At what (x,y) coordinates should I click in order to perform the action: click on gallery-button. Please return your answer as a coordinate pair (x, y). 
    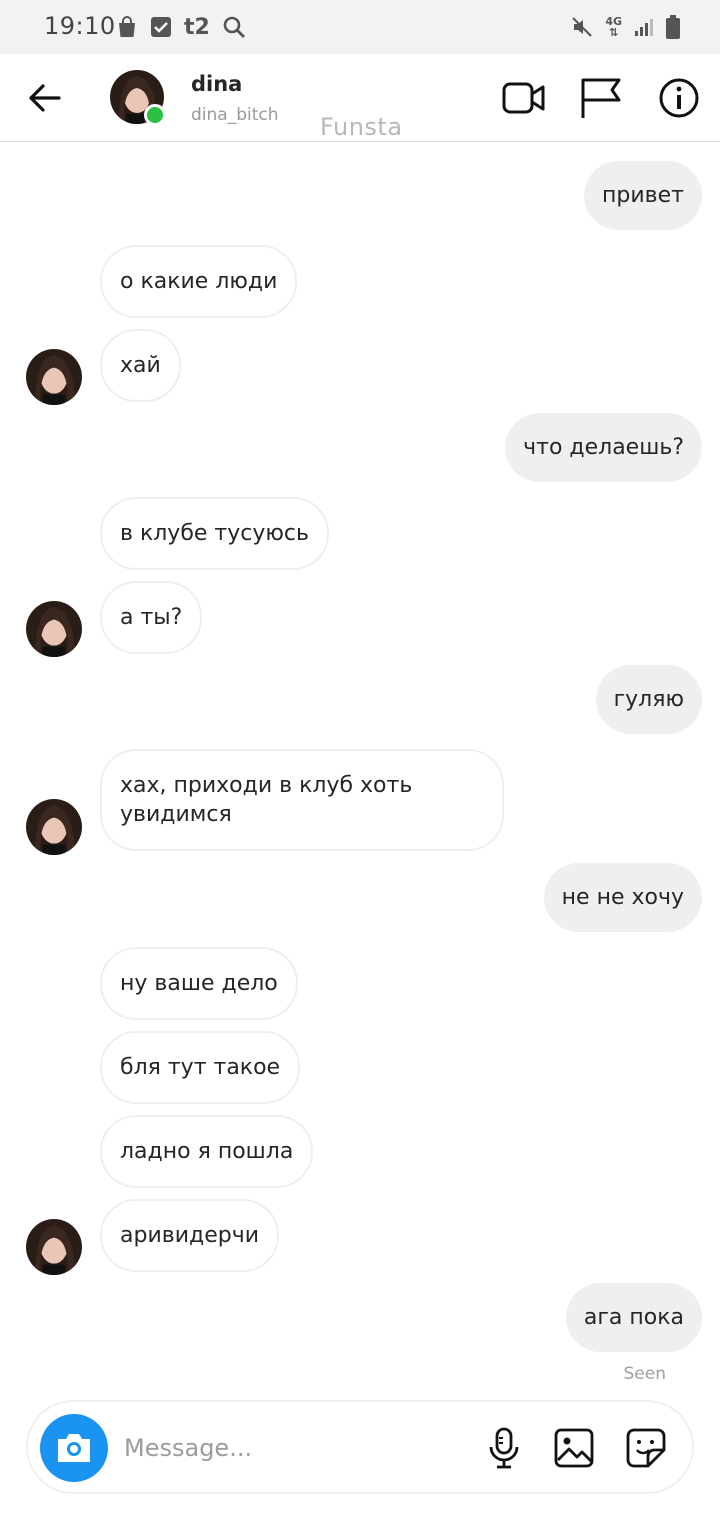
    Looking at the image, I should click on (574, 1448).